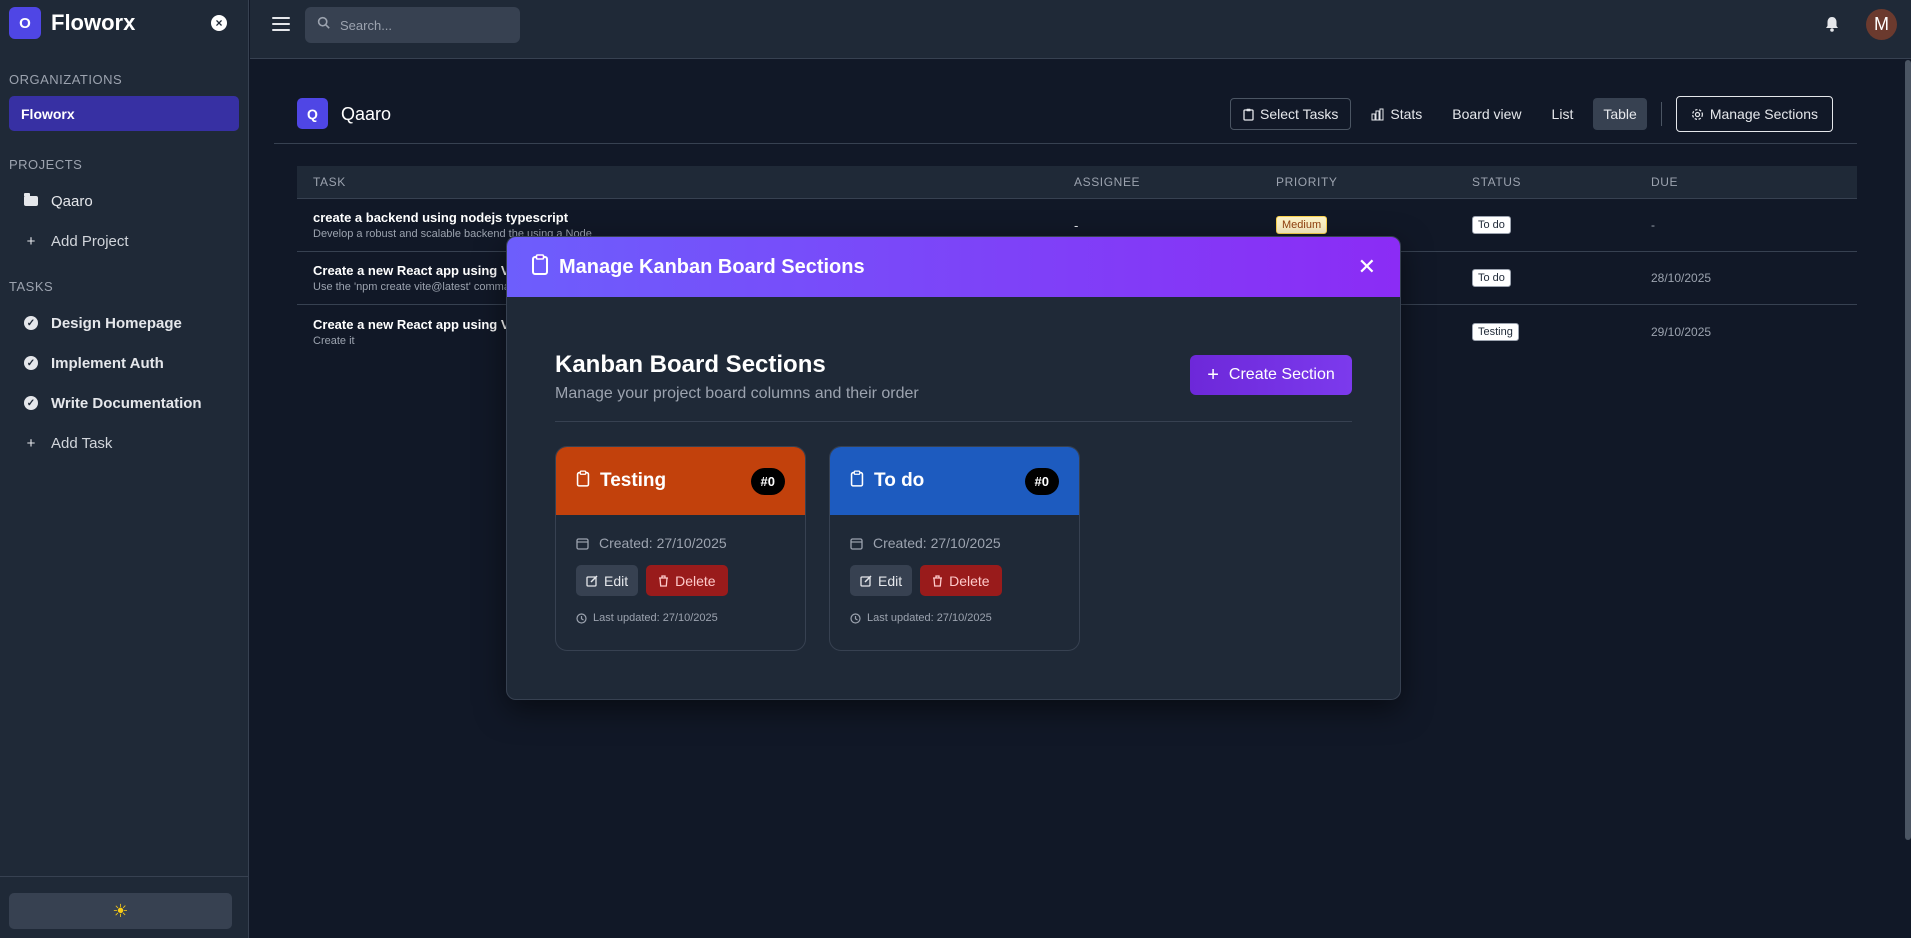  I want to click on organization-item: Floworx, so click(124, 113).